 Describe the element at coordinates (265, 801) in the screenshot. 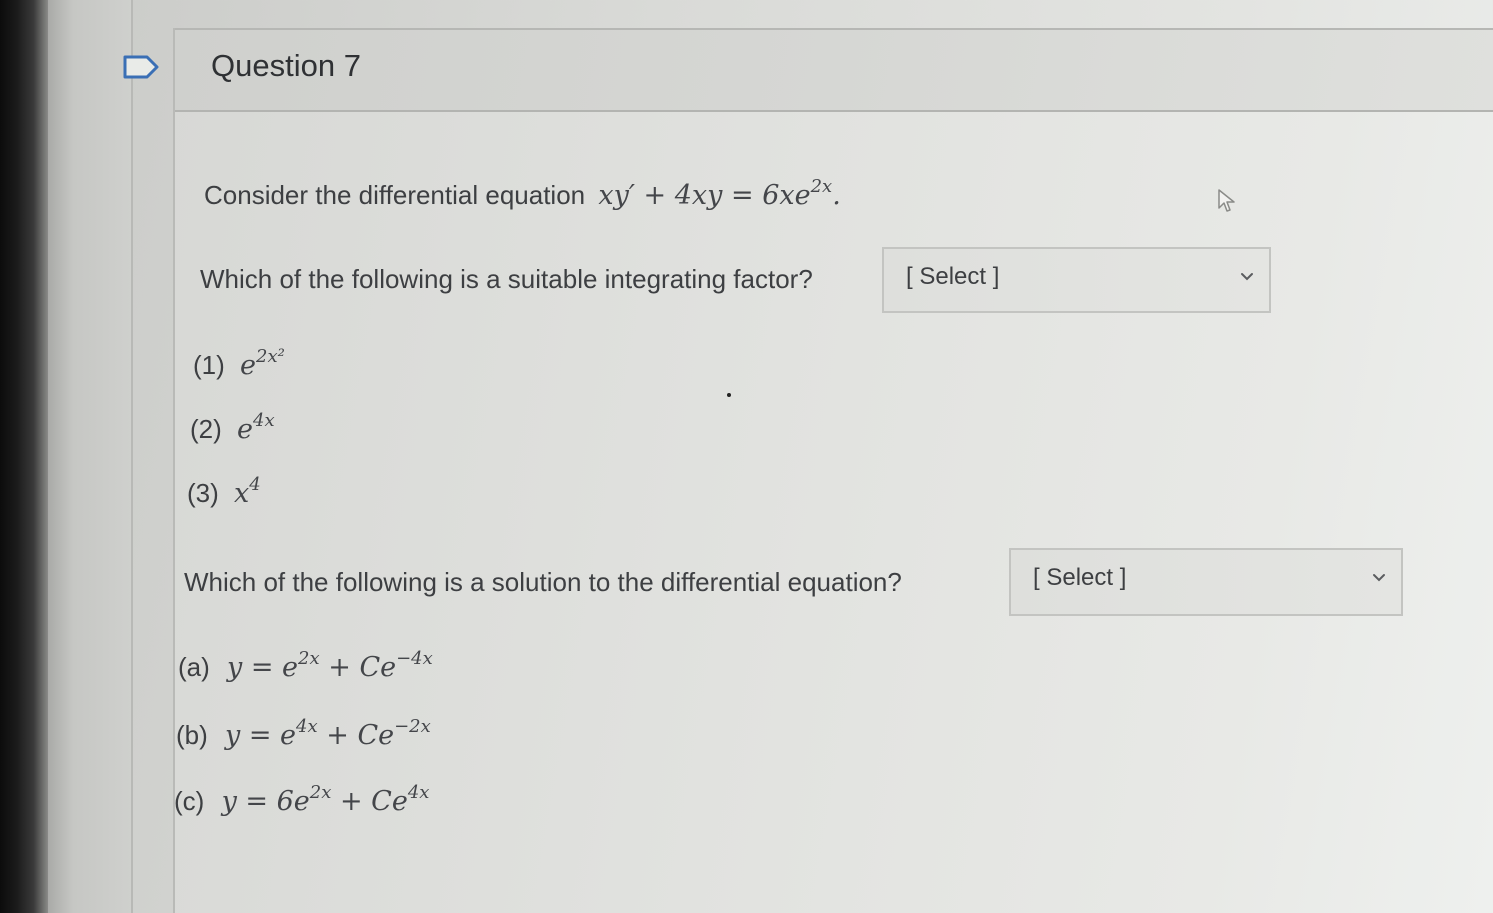

I see `expression-part: y = 6e` at that location.